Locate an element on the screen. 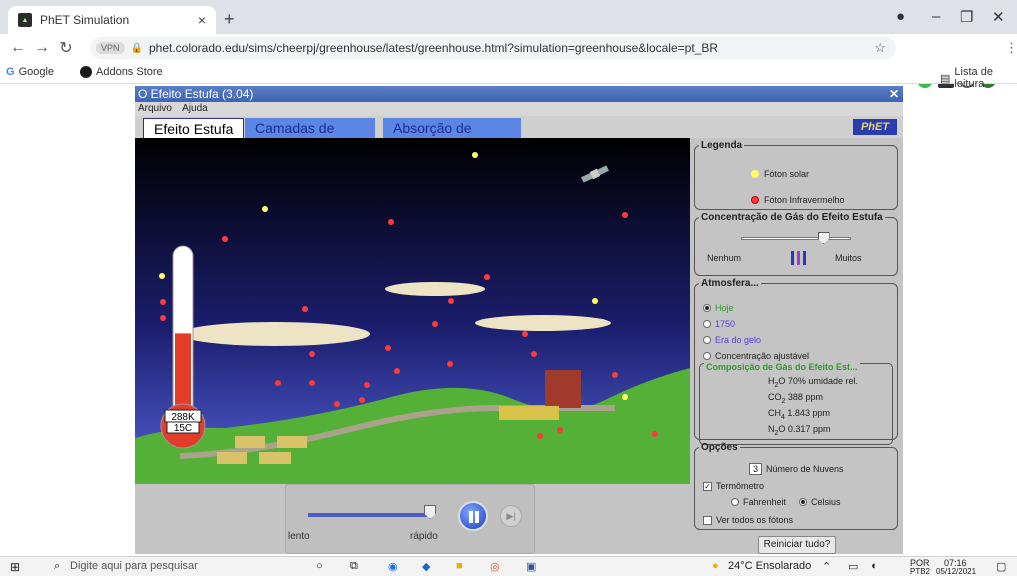  photon-solar is located at coordinates (625, 397).